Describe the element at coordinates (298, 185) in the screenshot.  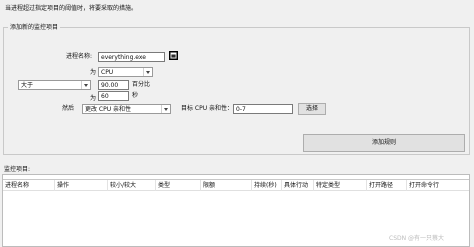
I see `column-header: 具体行动` at that location.